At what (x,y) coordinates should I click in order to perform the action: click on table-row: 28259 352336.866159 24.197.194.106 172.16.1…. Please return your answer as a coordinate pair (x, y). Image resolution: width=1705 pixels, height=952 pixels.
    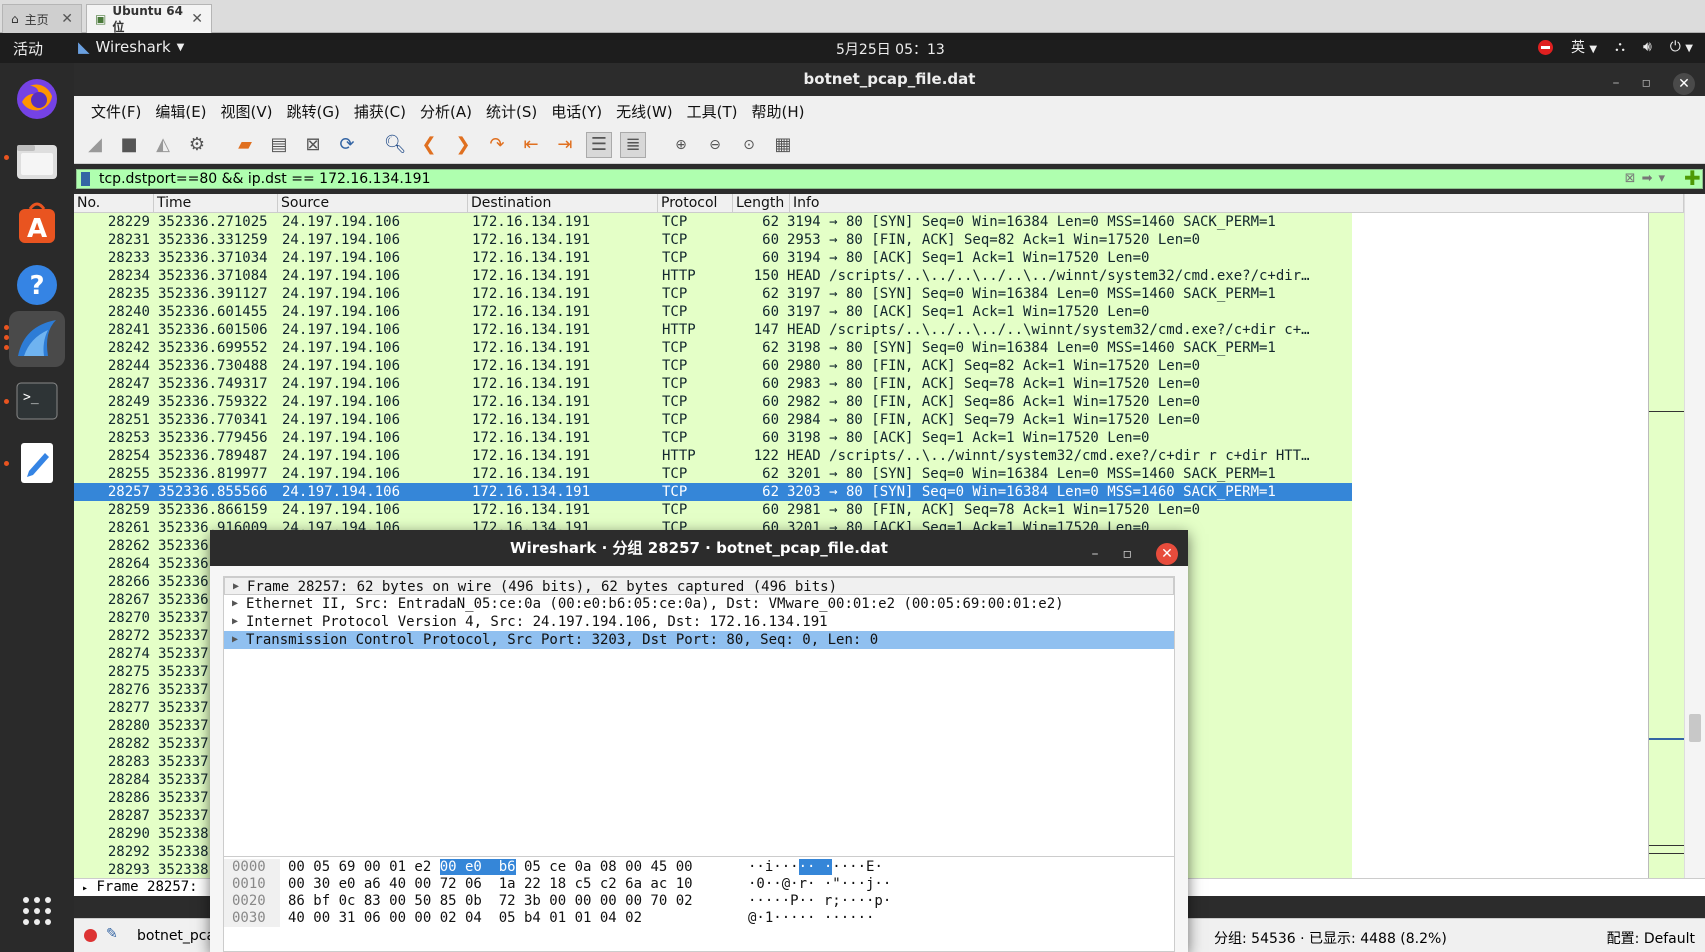
    Looking at the image, I should click on (713, 510).